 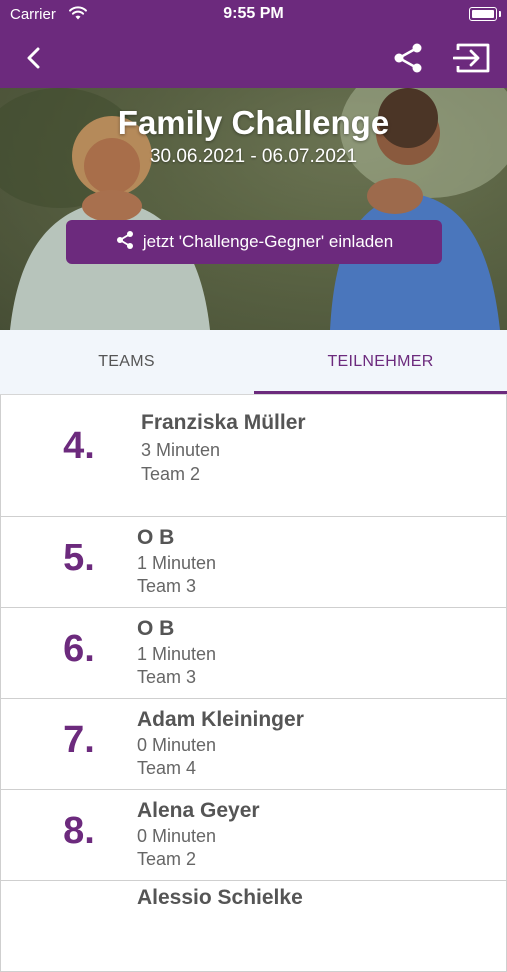 What do you see at coordinates (79, 558) in the screenshot?
I see `rank-number: 5.` at bounding box center [79, 558].